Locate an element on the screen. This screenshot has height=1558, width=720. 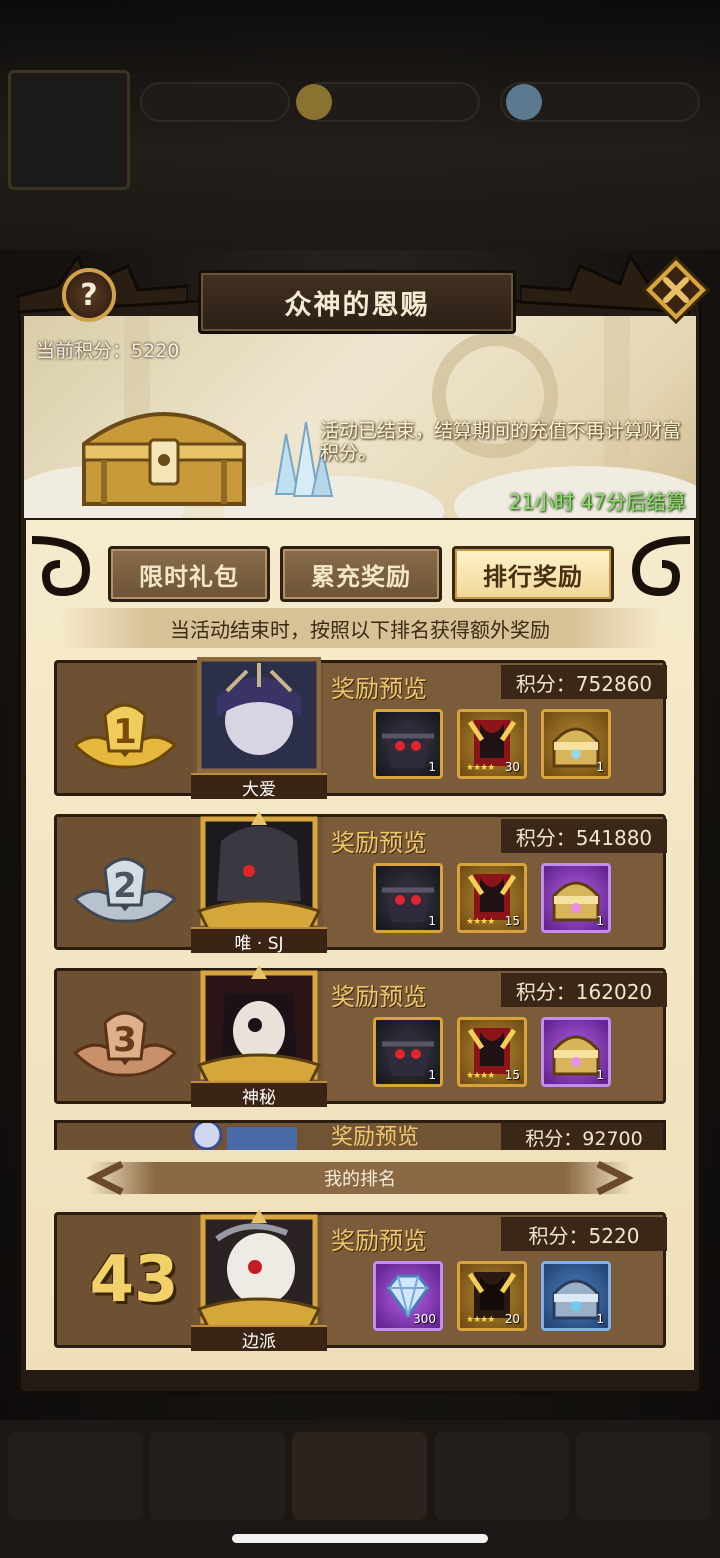
my-ranking-header: 我的排名 is located at coordinates (360, 1178).